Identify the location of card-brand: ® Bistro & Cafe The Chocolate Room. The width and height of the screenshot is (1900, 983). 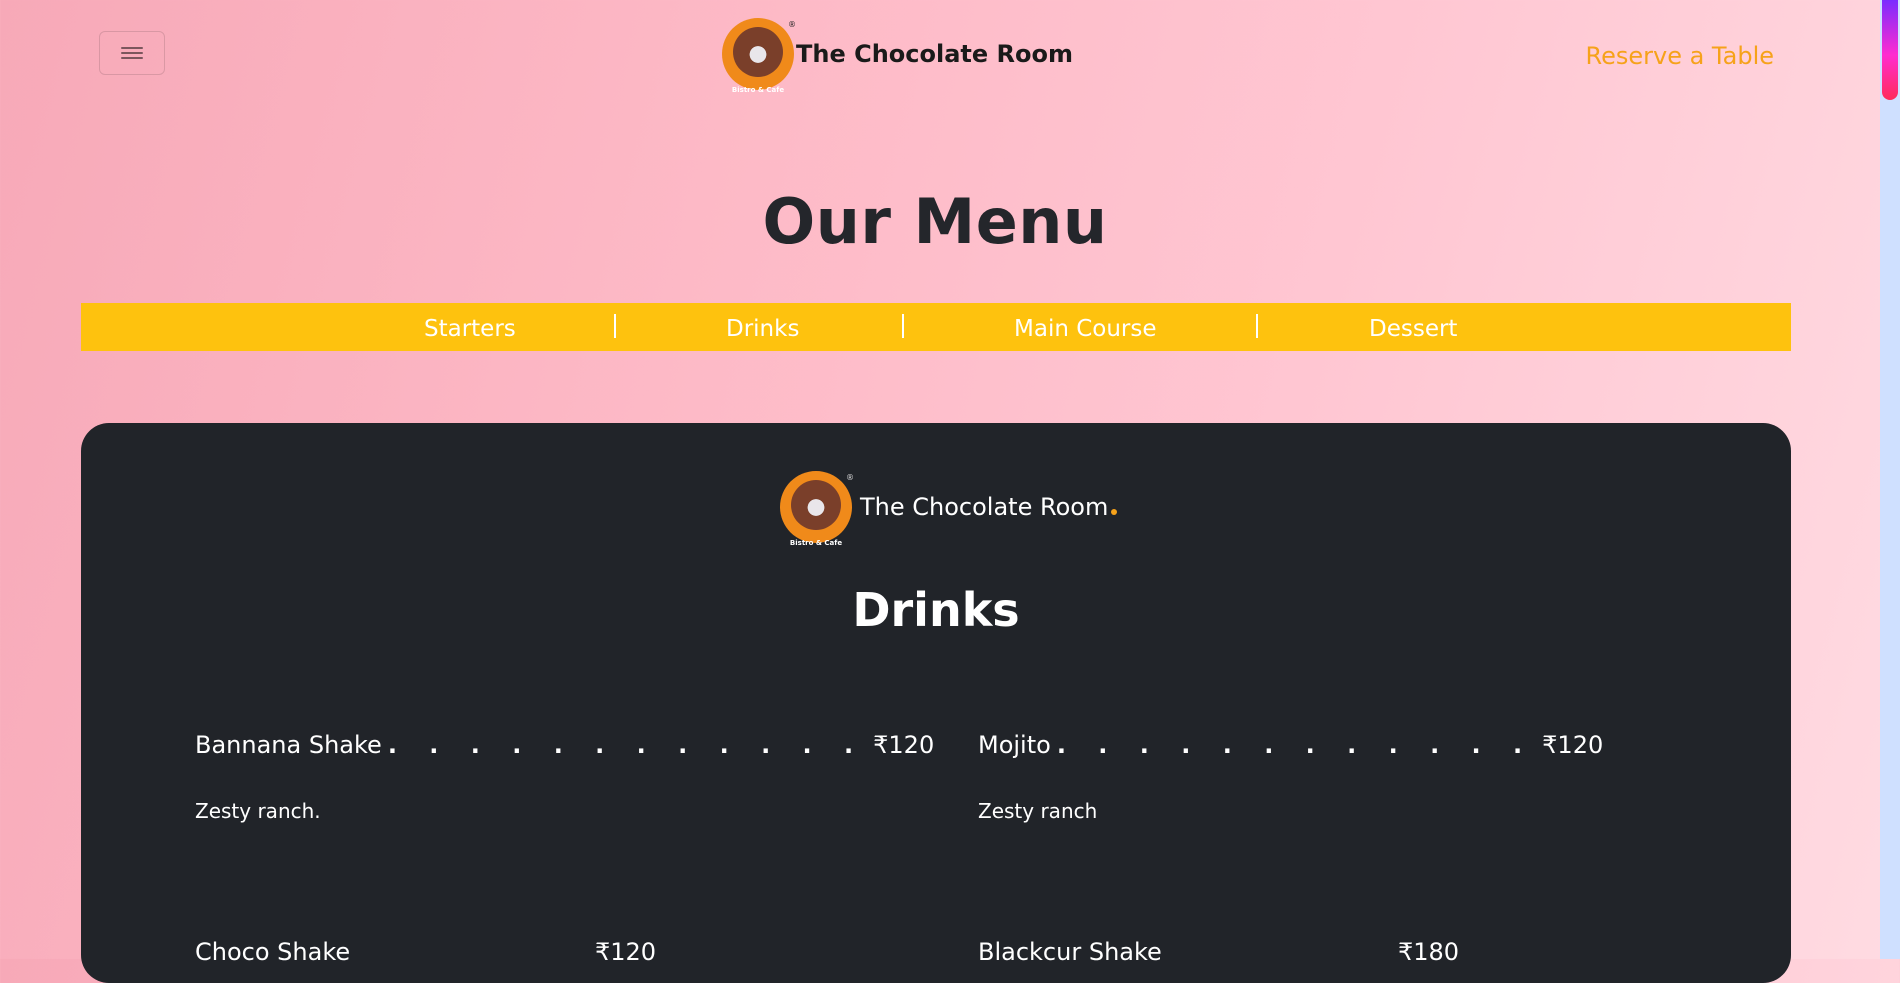
(949, 509).